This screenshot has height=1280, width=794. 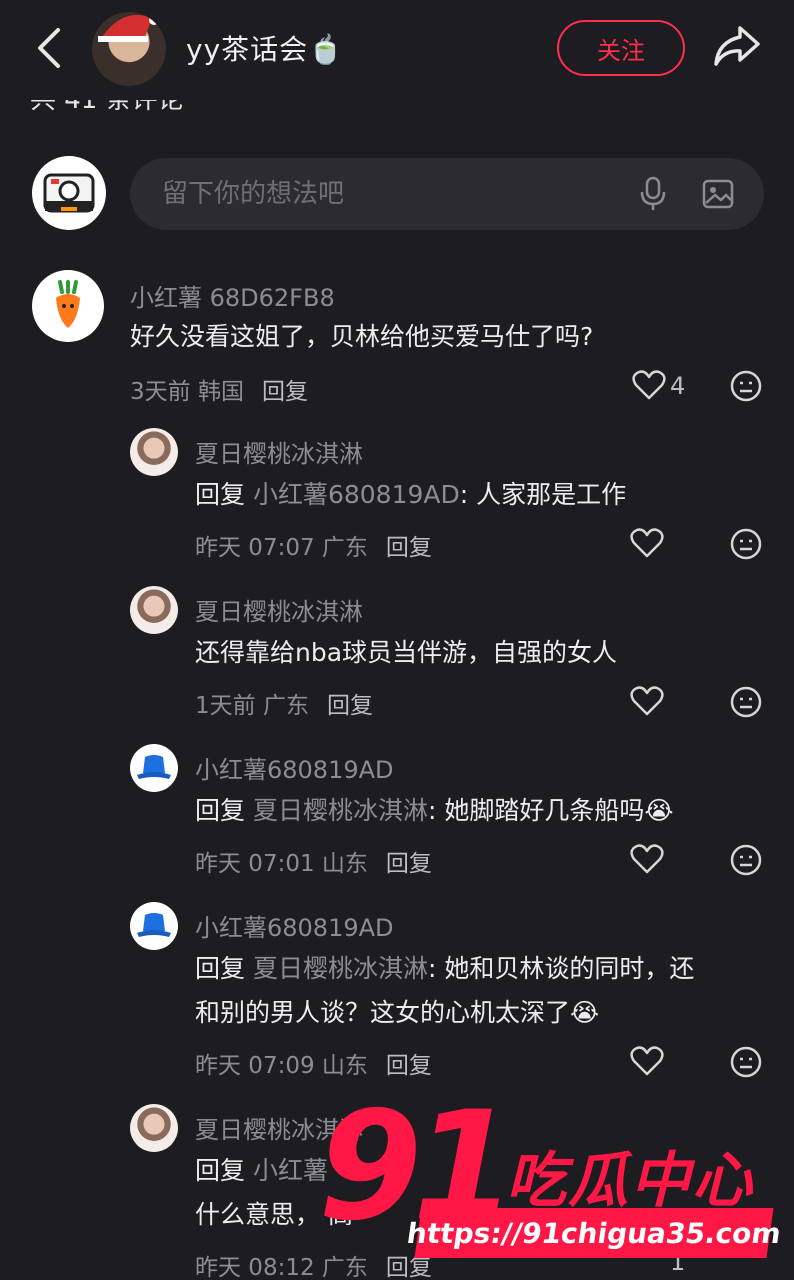 I want to click on comment-meta: 1天前 广东 回复, so click(x=284, y=703).